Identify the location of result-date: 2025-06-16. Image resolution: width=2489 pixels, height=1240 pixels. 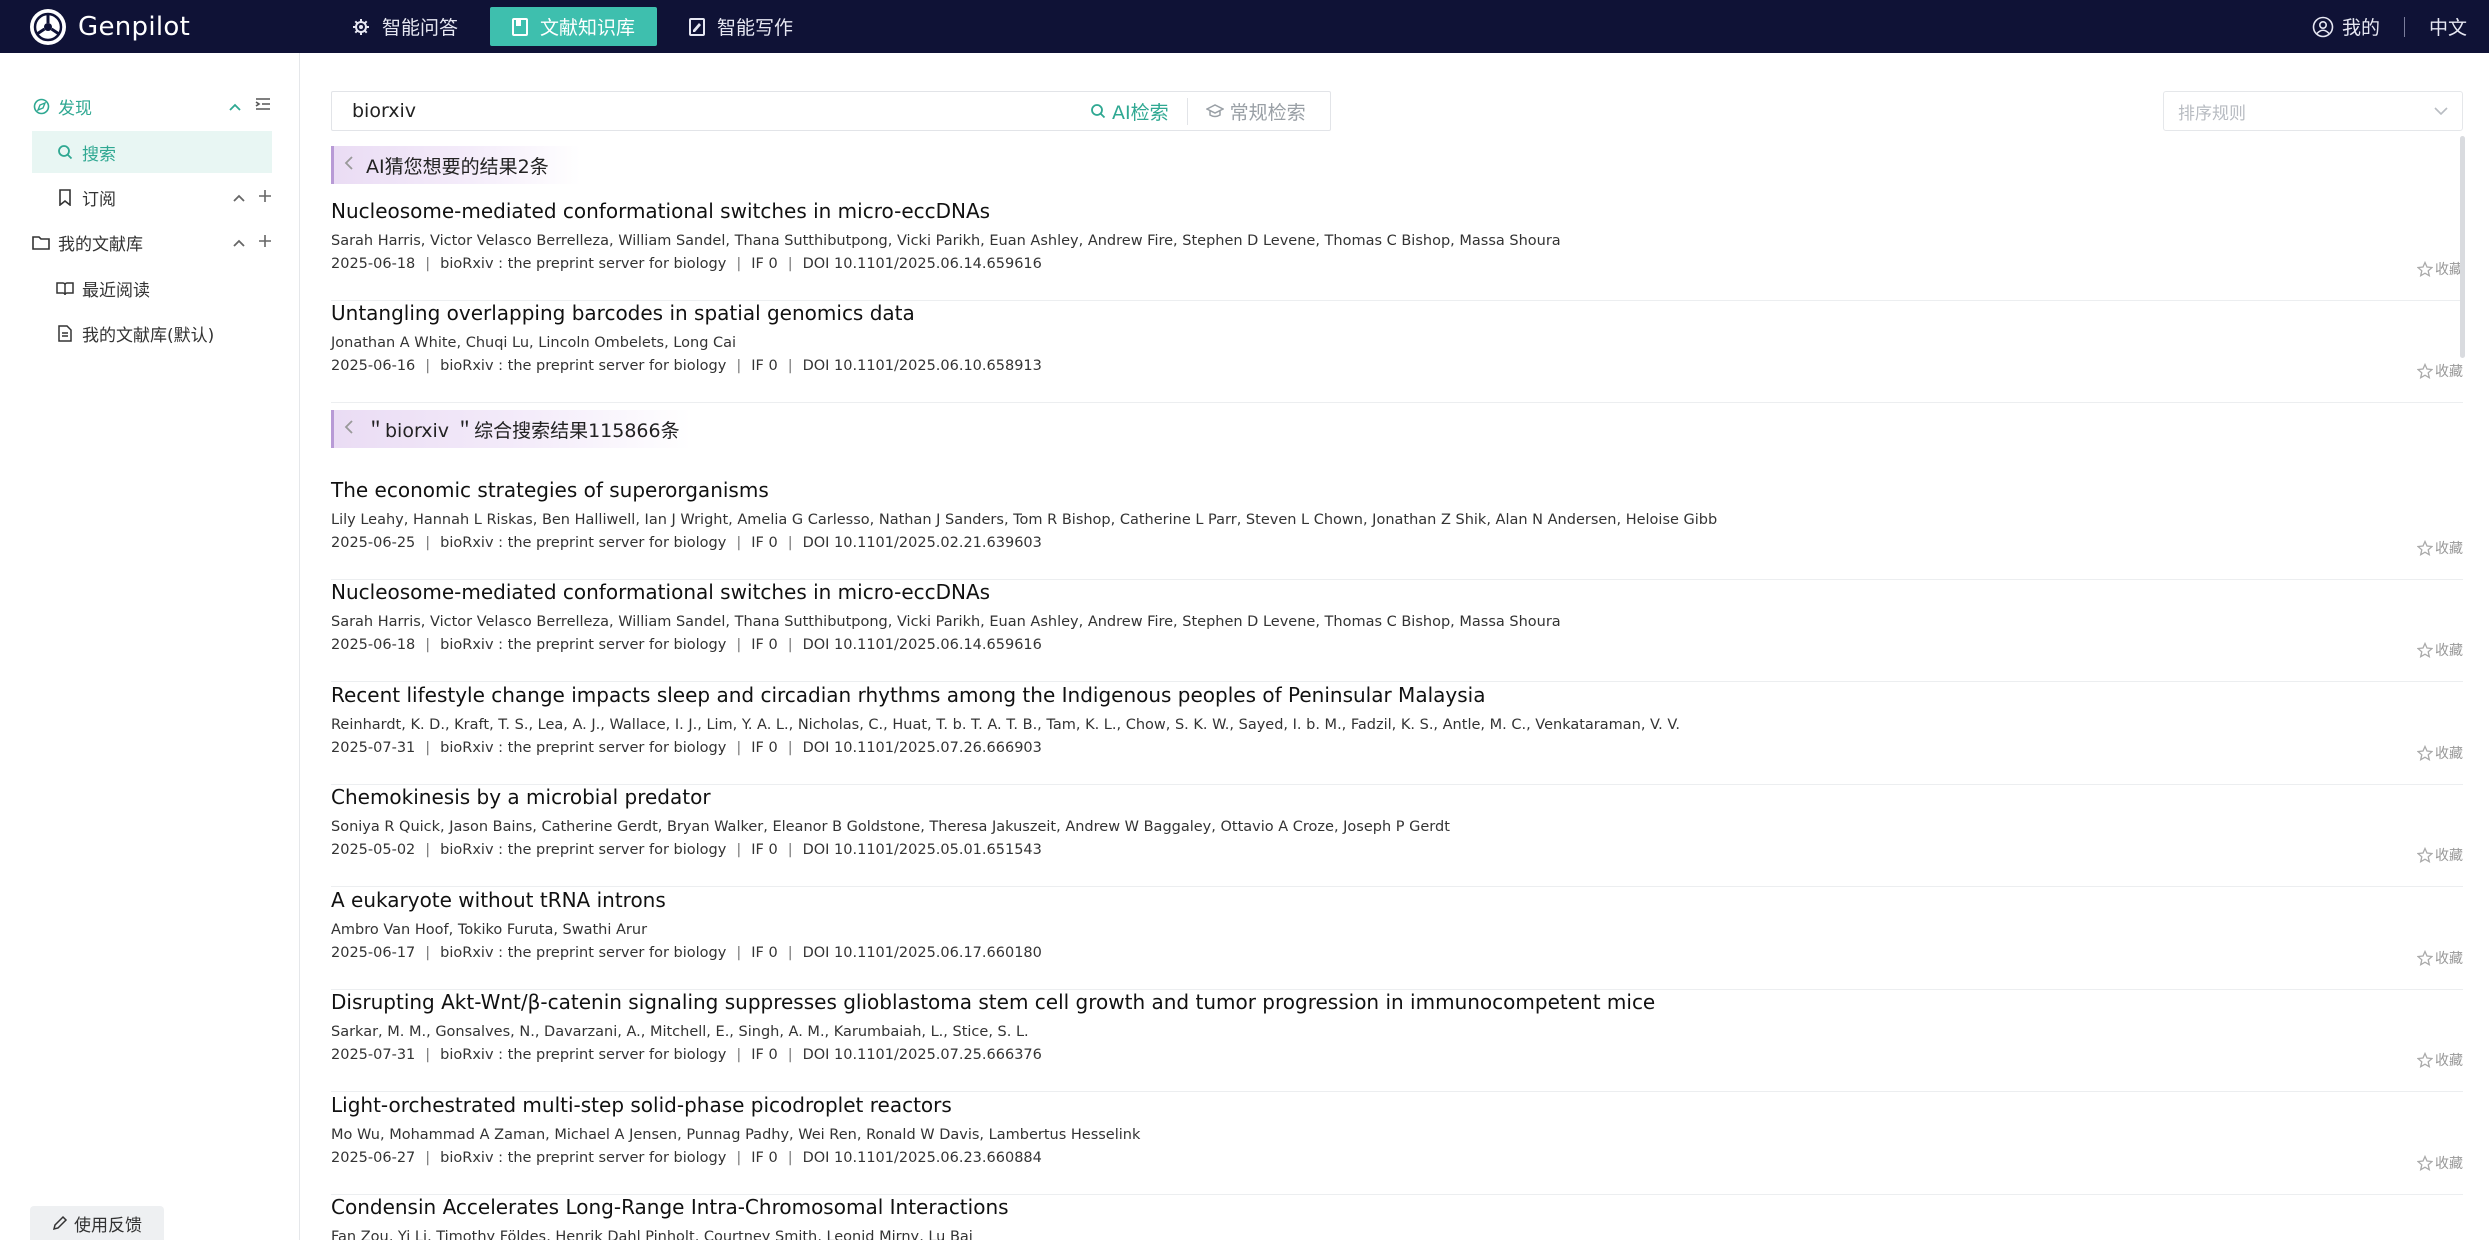
(373, 366).